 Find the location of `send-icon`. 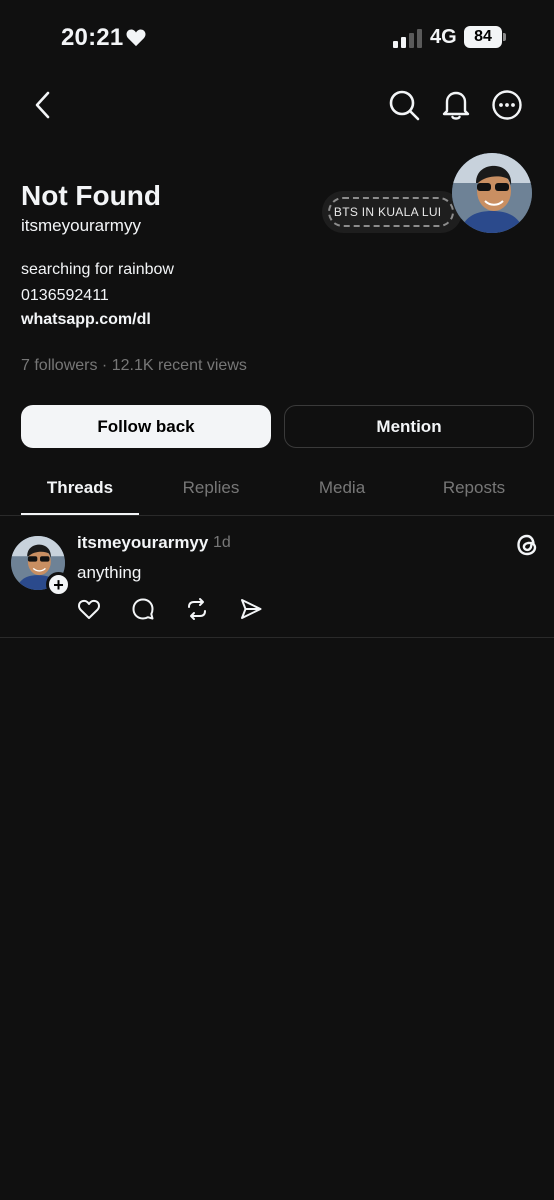

send-icon is located at coordinates (251, 609).